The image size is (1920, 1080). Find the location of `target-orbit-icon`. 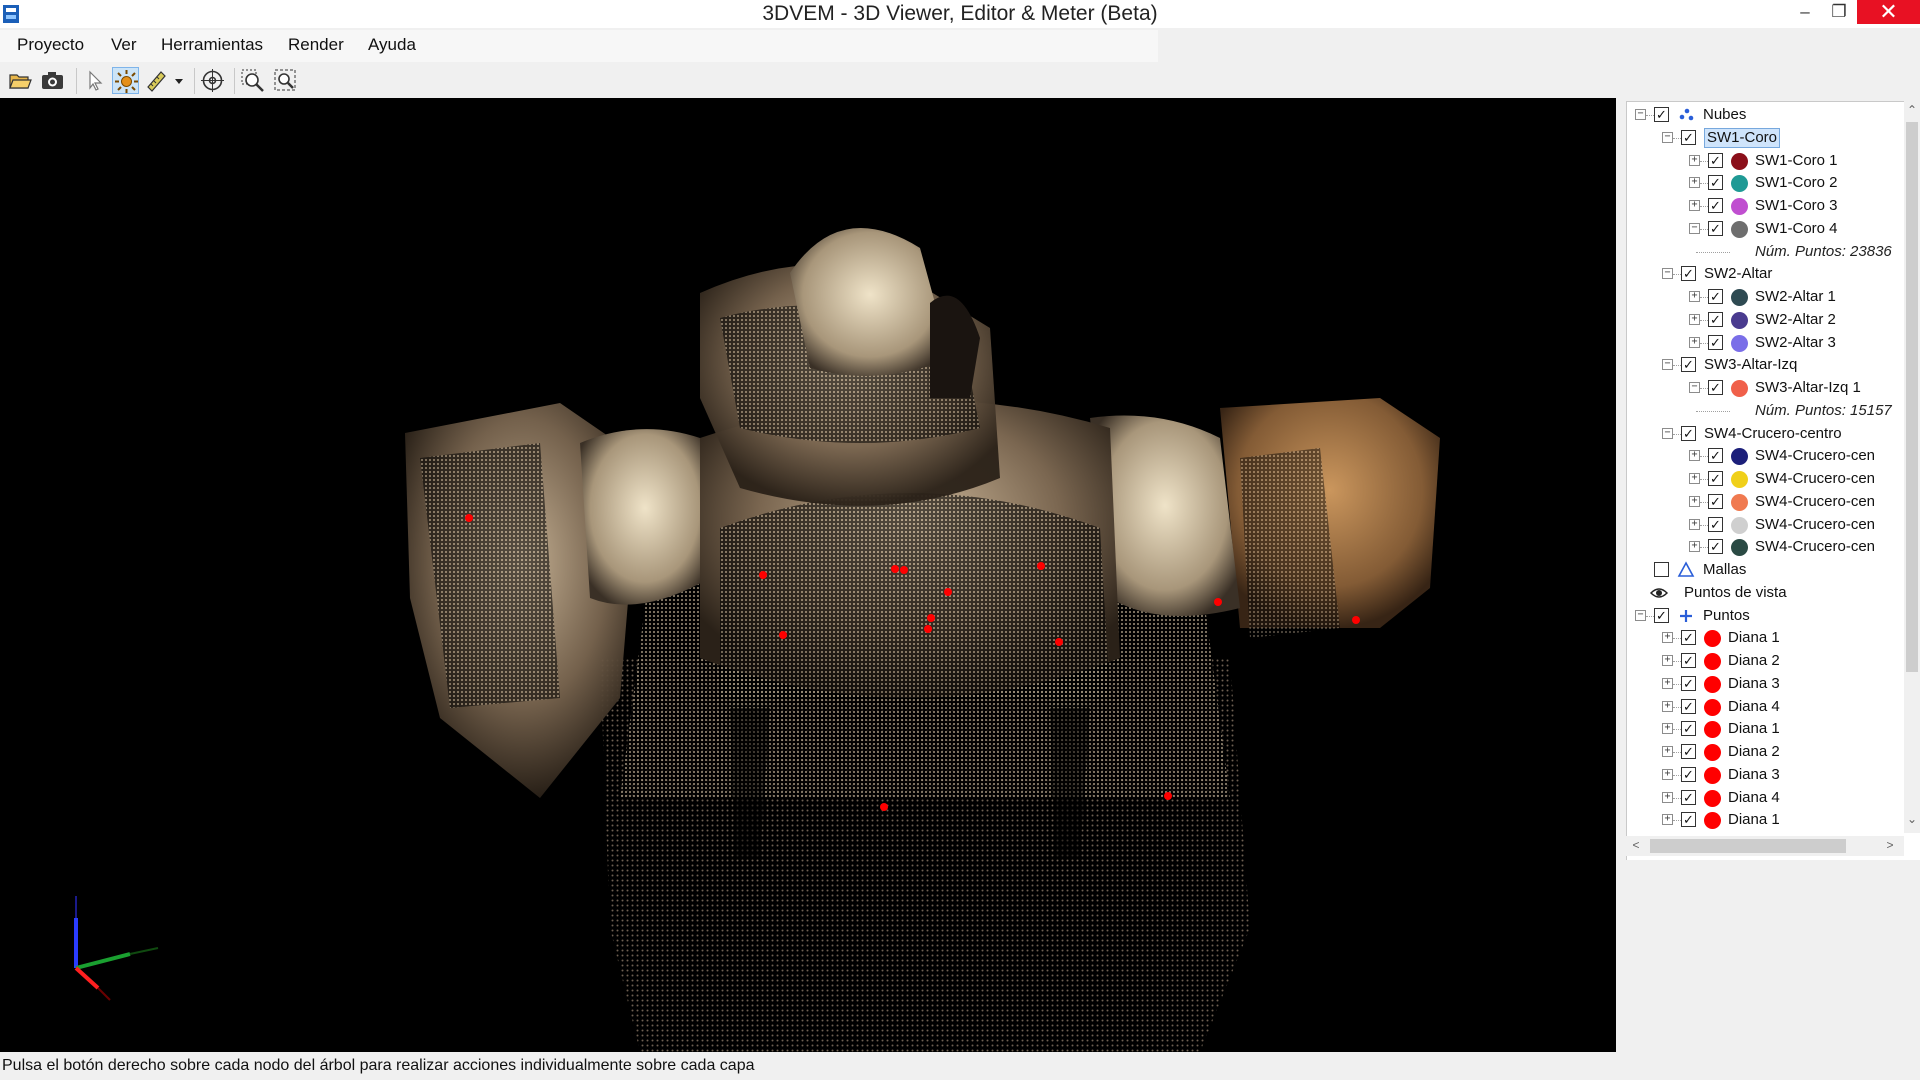

target-orbit-icon is located at coordinates (212, 80).